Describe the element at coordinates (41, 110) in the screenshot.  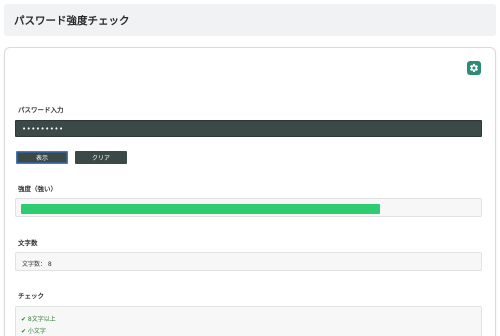
I see `password-label: パスワード入力` at that location.